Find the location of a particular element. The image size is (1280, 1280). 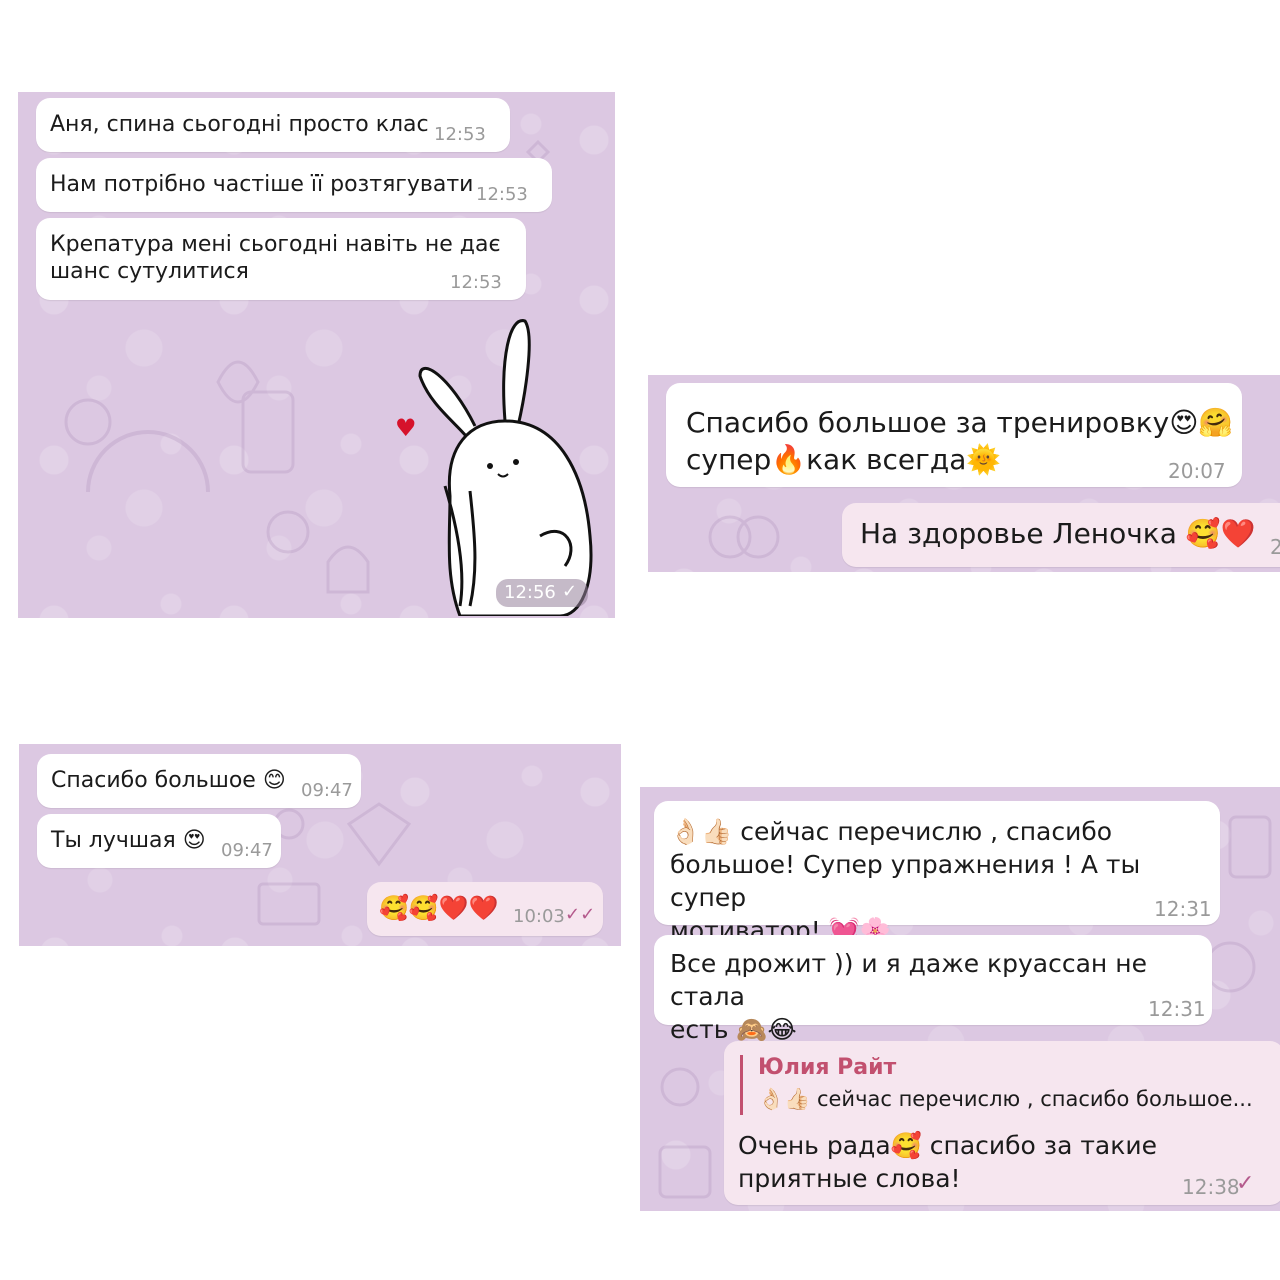

message-bubble: Ты лучшая 😍 09:47 is located at coordinates (159, 841).